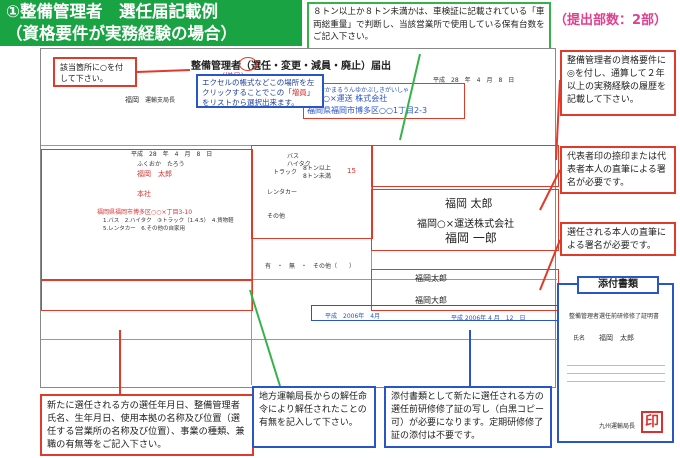  What do you see at coordinates (299, 92) in the screenshot?
I see `excel-tip-highlight: 増員` at bounding box center [299, 92].